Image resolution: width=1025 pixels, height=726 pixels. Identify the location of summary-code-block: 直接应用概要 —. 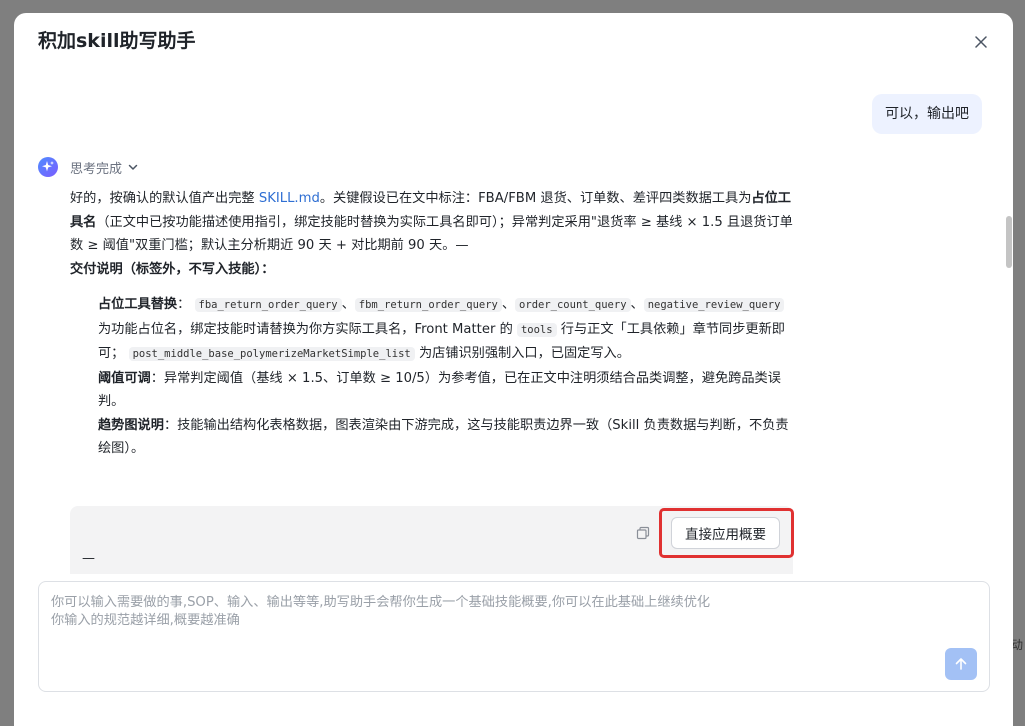
(432, 540).